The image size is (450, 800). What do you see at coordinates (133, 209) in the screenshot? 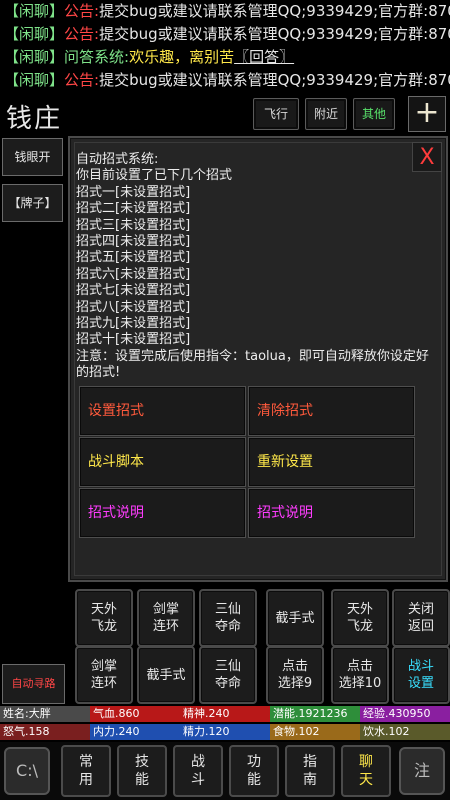
I see `move-slot: 招式二[未设置招式]` at bounding box center [133, 209].